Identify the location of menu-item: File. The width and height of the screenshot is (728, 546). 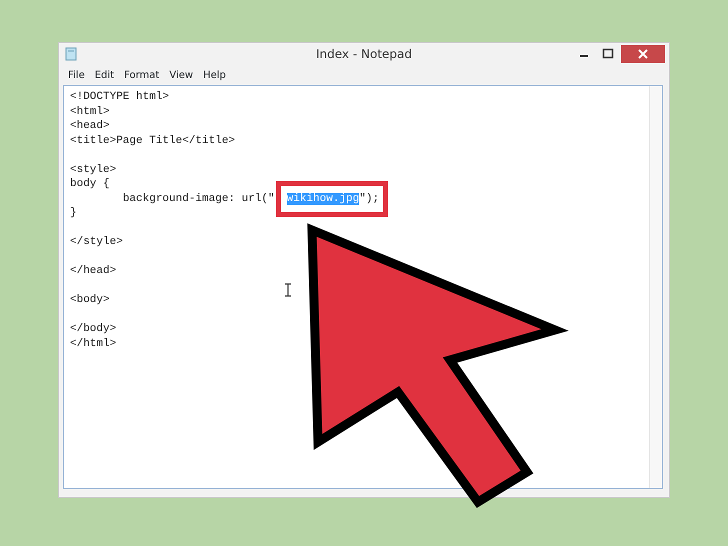
(76, 75).